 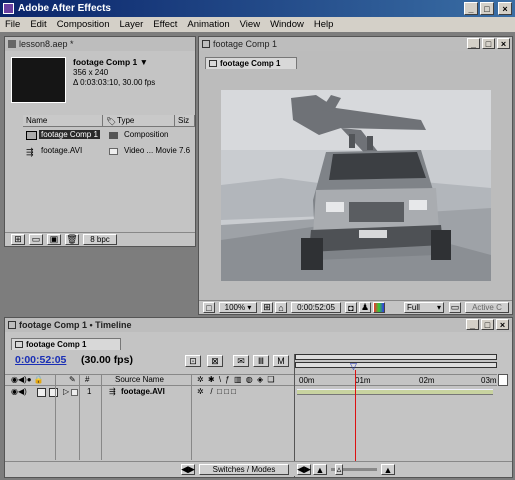 What do you see at coordinates (62, 150) in the screenshot?
I see `item-name: footage.AVI` at bounding box center [62, 150].